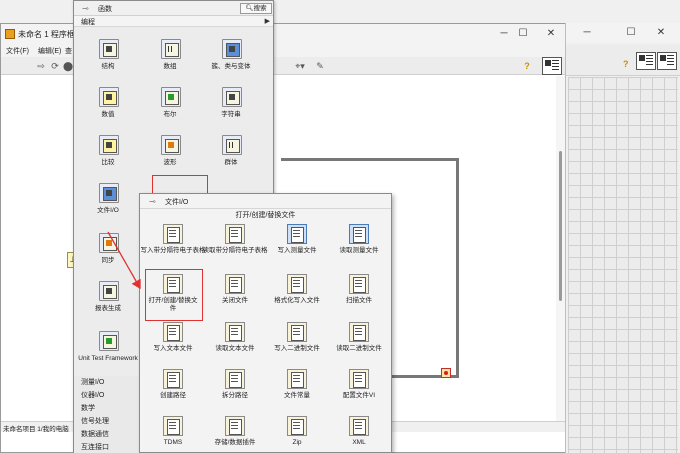  Describe the element at coordinates (527, 66) in the screenshot. I see `help-icon: ?` at that location.